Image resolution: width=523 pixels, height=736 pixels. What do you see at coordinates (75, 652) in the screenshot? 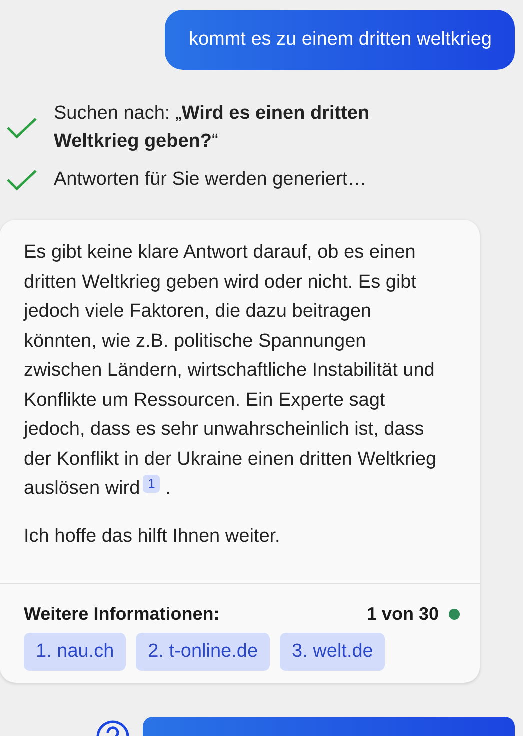
I see `source-link: 1. nau.ch` at bounding box center [75, 652].